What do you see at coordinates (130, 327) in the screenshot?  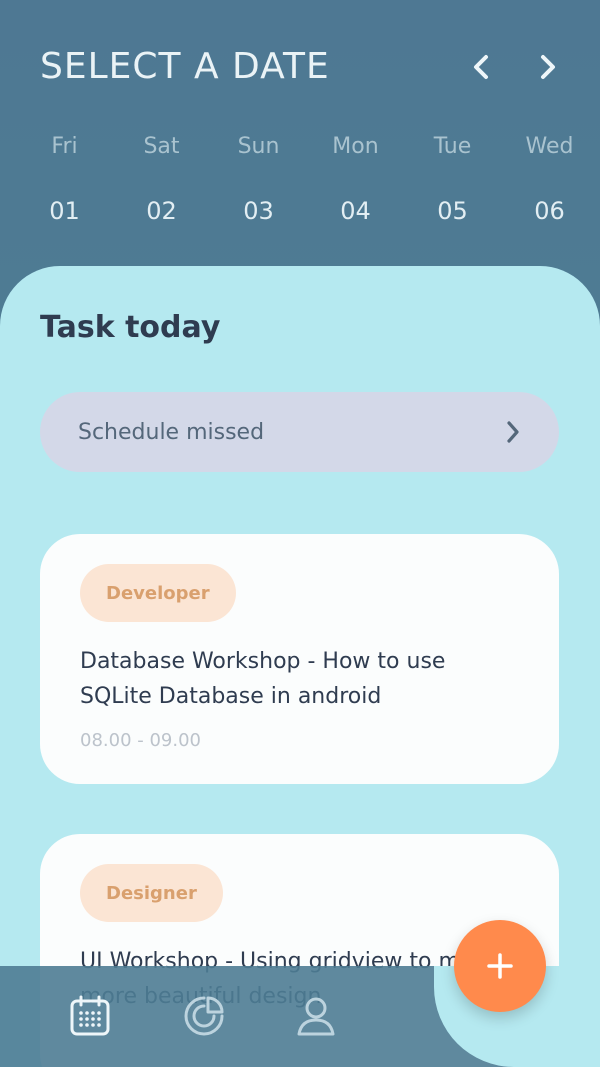 I see `section-title: Task today` at bounding box center [130, 327].